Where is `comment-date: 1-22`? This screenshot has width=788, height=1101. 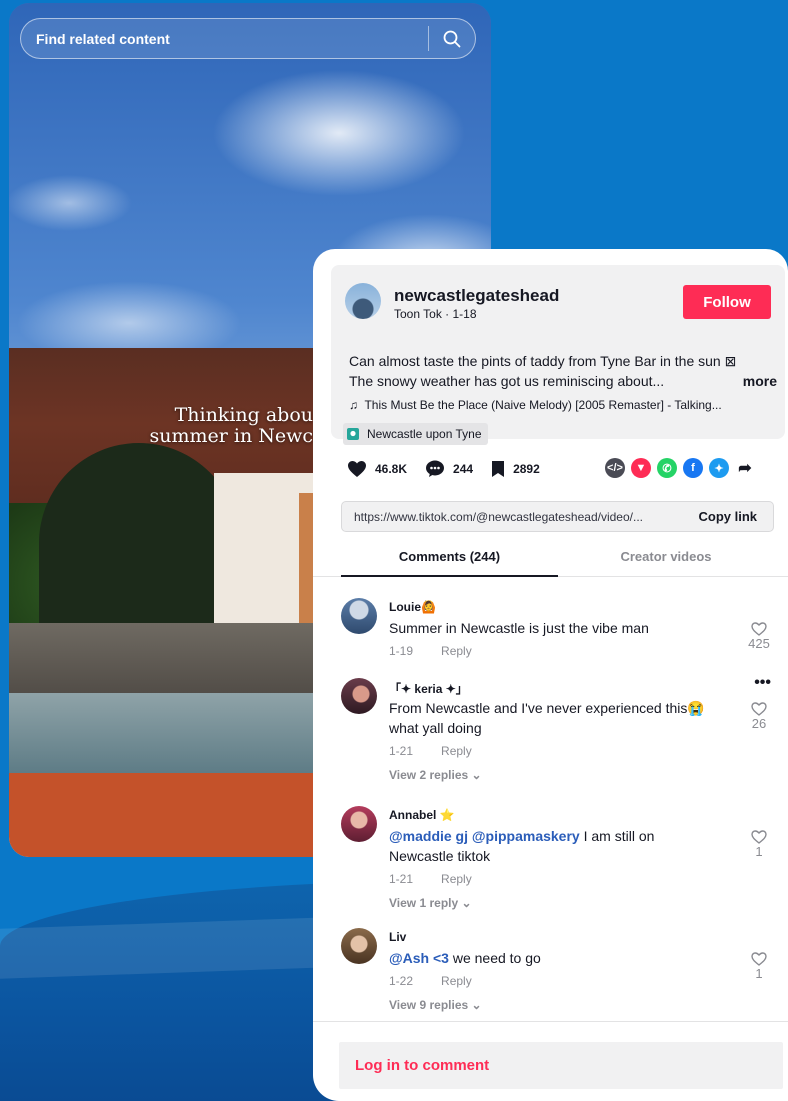
comment-date: 1-22 is located at coordinates (401, 981).